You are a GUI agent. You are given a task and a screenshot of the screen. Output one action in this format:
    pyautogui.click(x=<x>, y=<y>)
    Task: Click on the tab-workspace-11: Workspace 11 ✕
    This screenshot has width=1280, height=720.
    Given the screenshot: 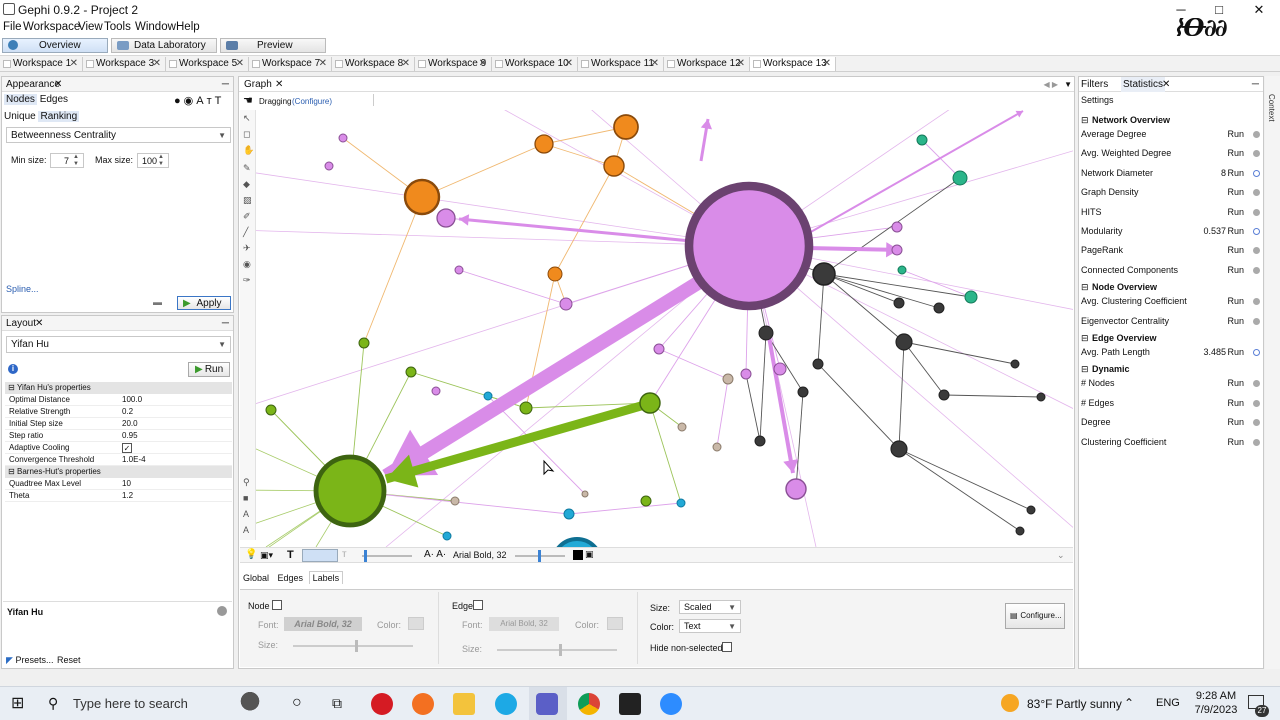 What is the action you would take?
    pyautogui.click(x=621, y=64)
    